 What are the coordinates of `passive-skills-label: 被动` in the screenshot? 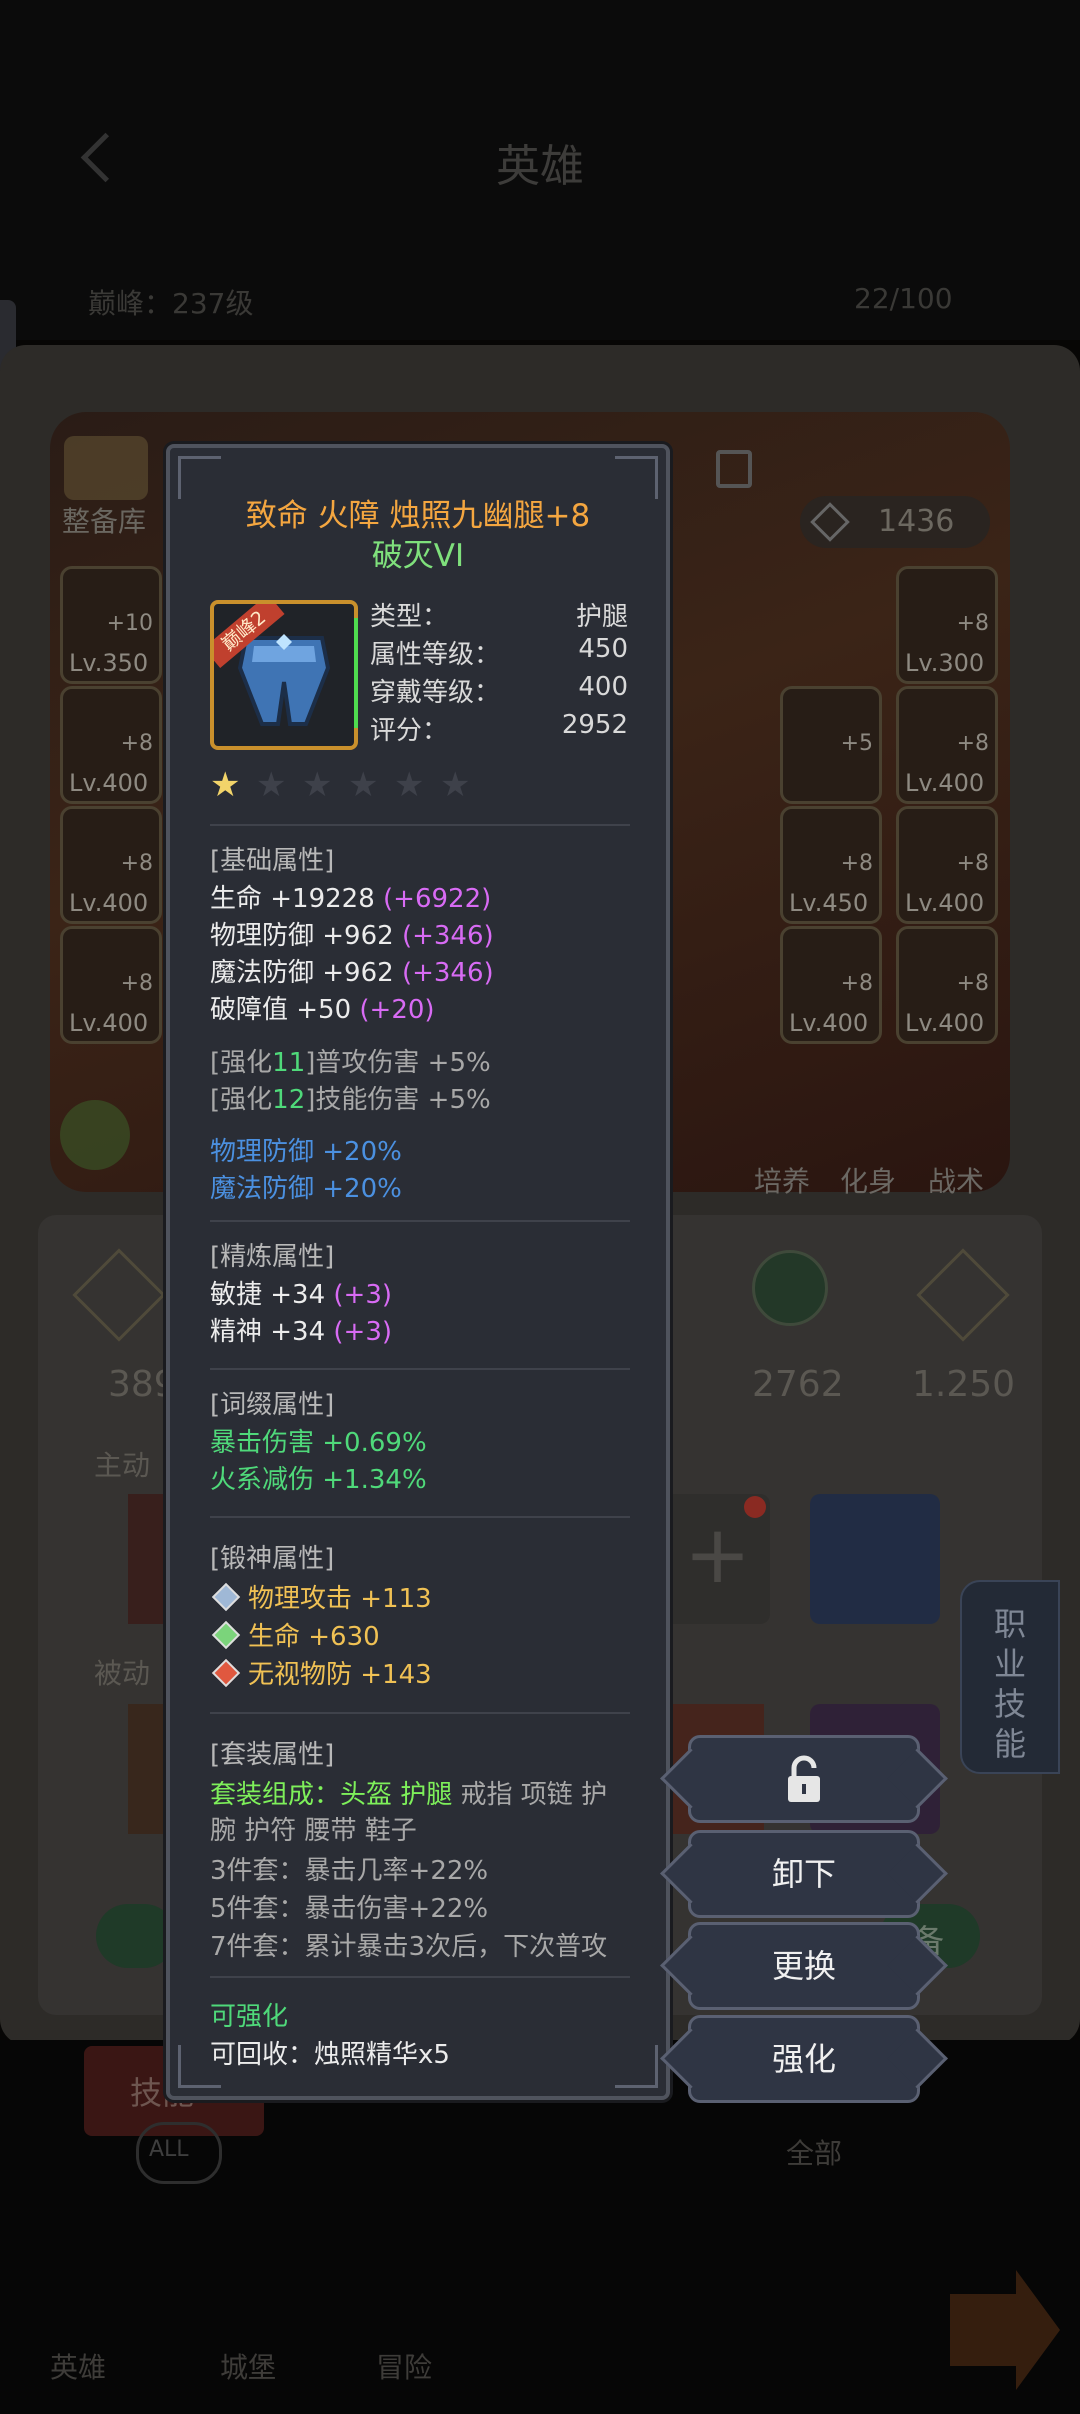 It's located at (122, 1673).